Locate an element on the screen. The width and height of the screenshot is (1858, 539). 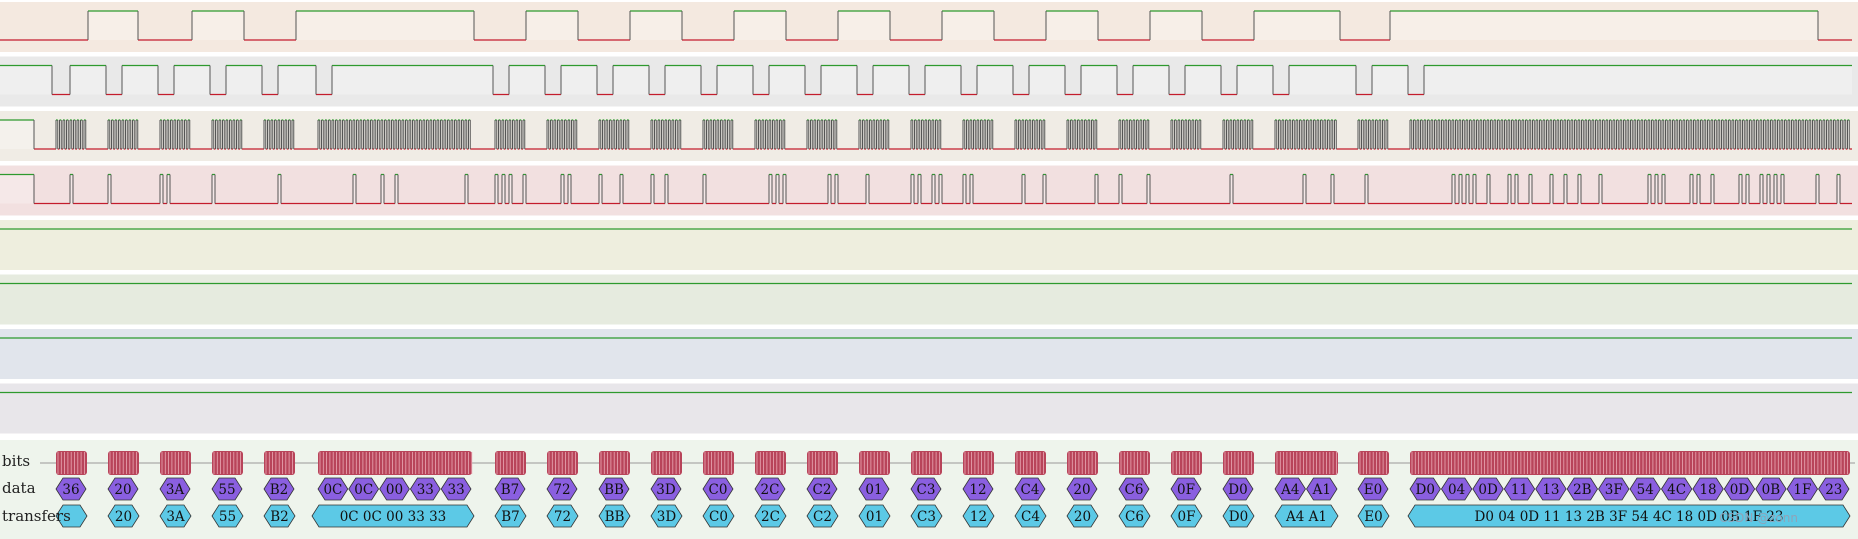
data-byte-label: D0 is located at coordinates (1237, 490).